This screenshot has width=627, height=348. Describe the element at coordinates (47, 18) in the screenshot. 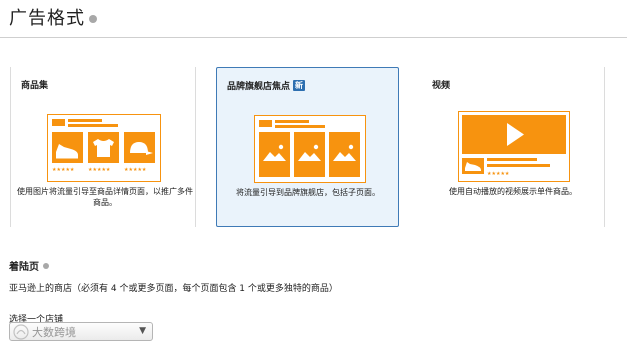

I see `page-title-text: 广告格式` at that location.